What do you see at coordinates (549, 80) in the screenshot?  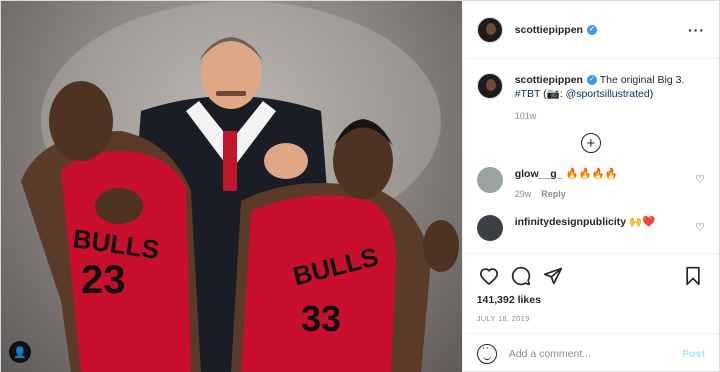 I see `caption-username: scottiepippen` at bounding box center [549, 80].